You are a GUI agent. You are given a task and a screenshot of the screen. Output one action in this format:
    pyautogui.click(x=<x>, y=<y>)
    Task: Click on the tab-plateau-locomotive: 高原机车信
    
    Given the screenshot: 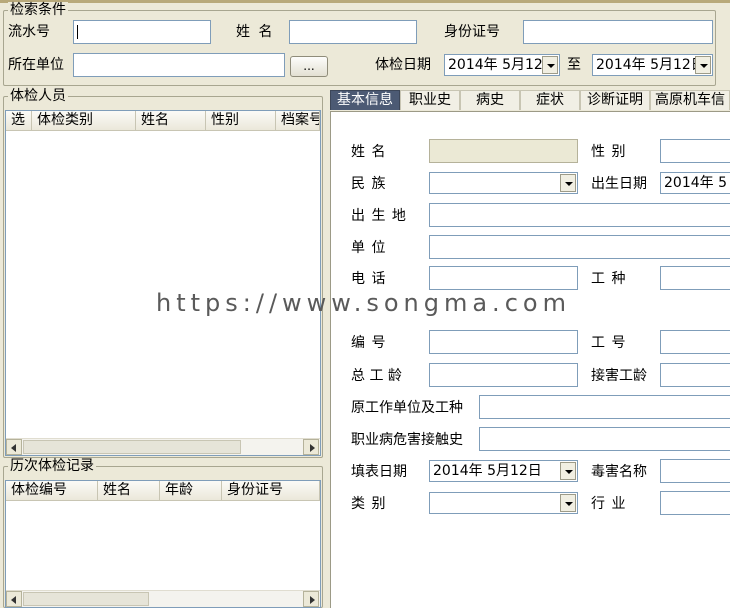 What is the action you would take?
    pyautogui.click(x=690, y=100)
    